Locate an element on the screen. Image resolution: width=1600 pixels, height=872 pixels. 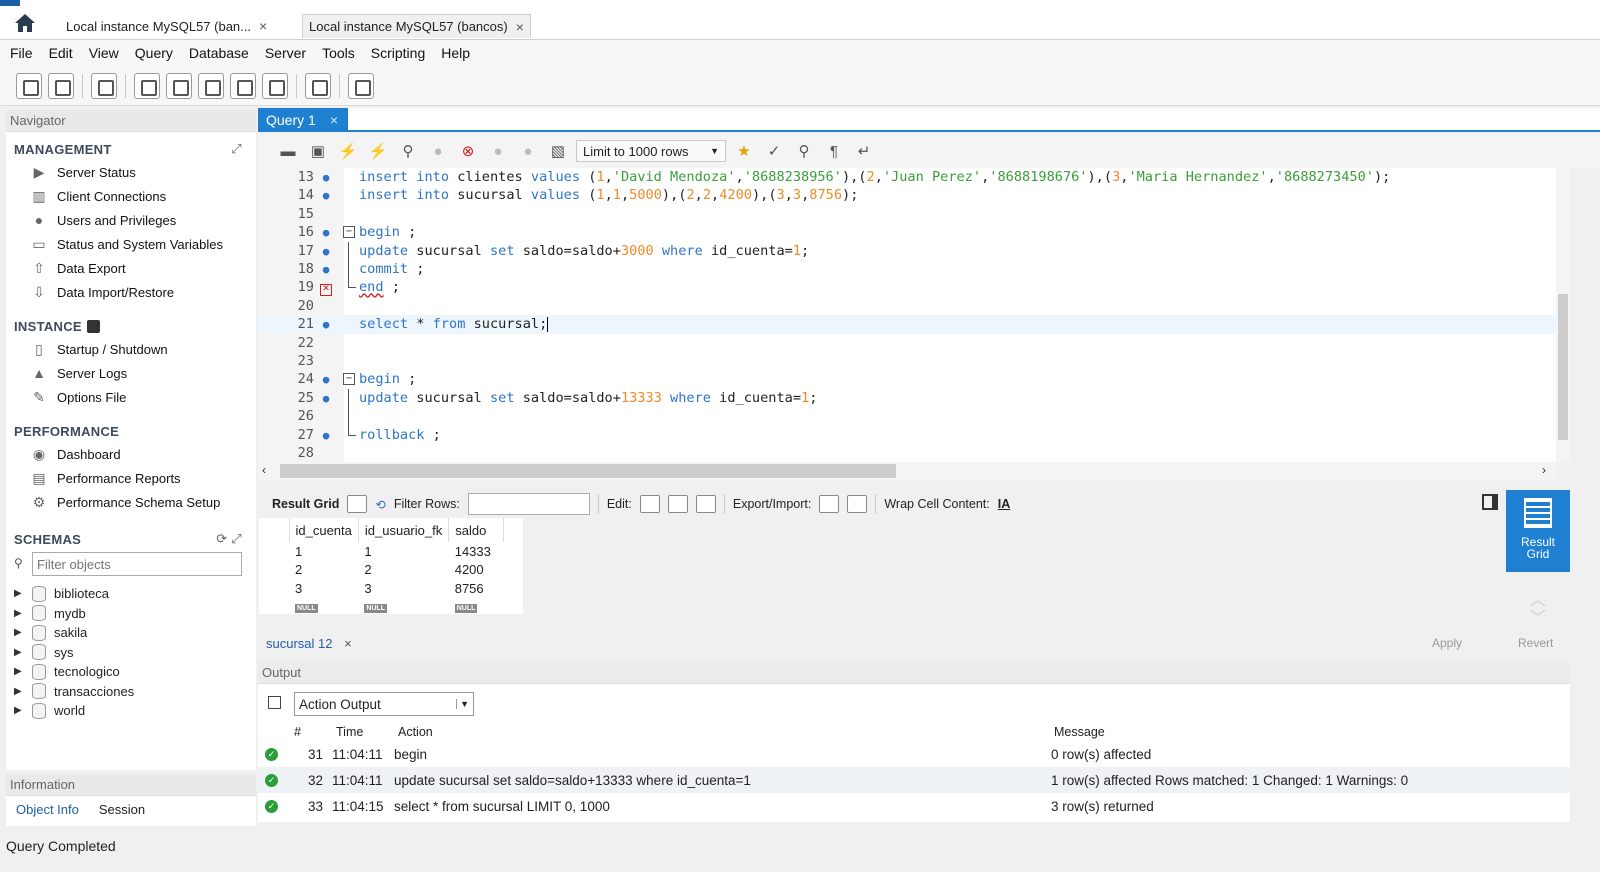
schema-world: ▶ world is located at coordinates (131, 711).